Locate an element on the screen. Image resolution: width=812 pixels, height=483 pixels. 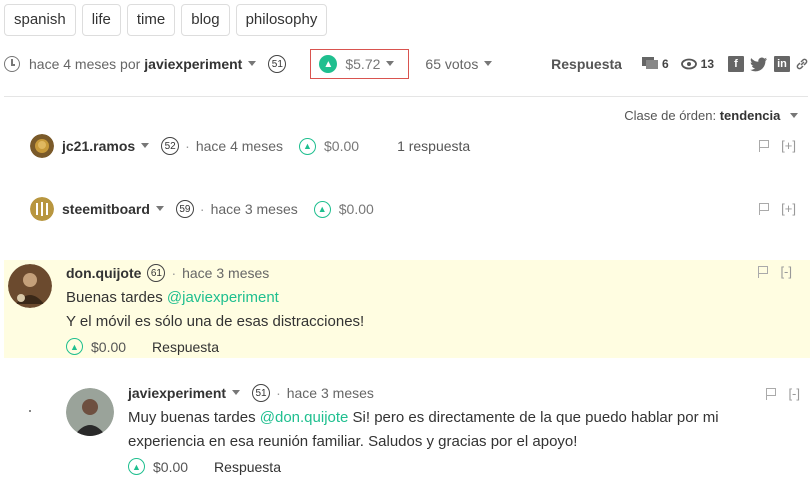
sort-label: Clase de órden: is located at coordinates (670, 115).